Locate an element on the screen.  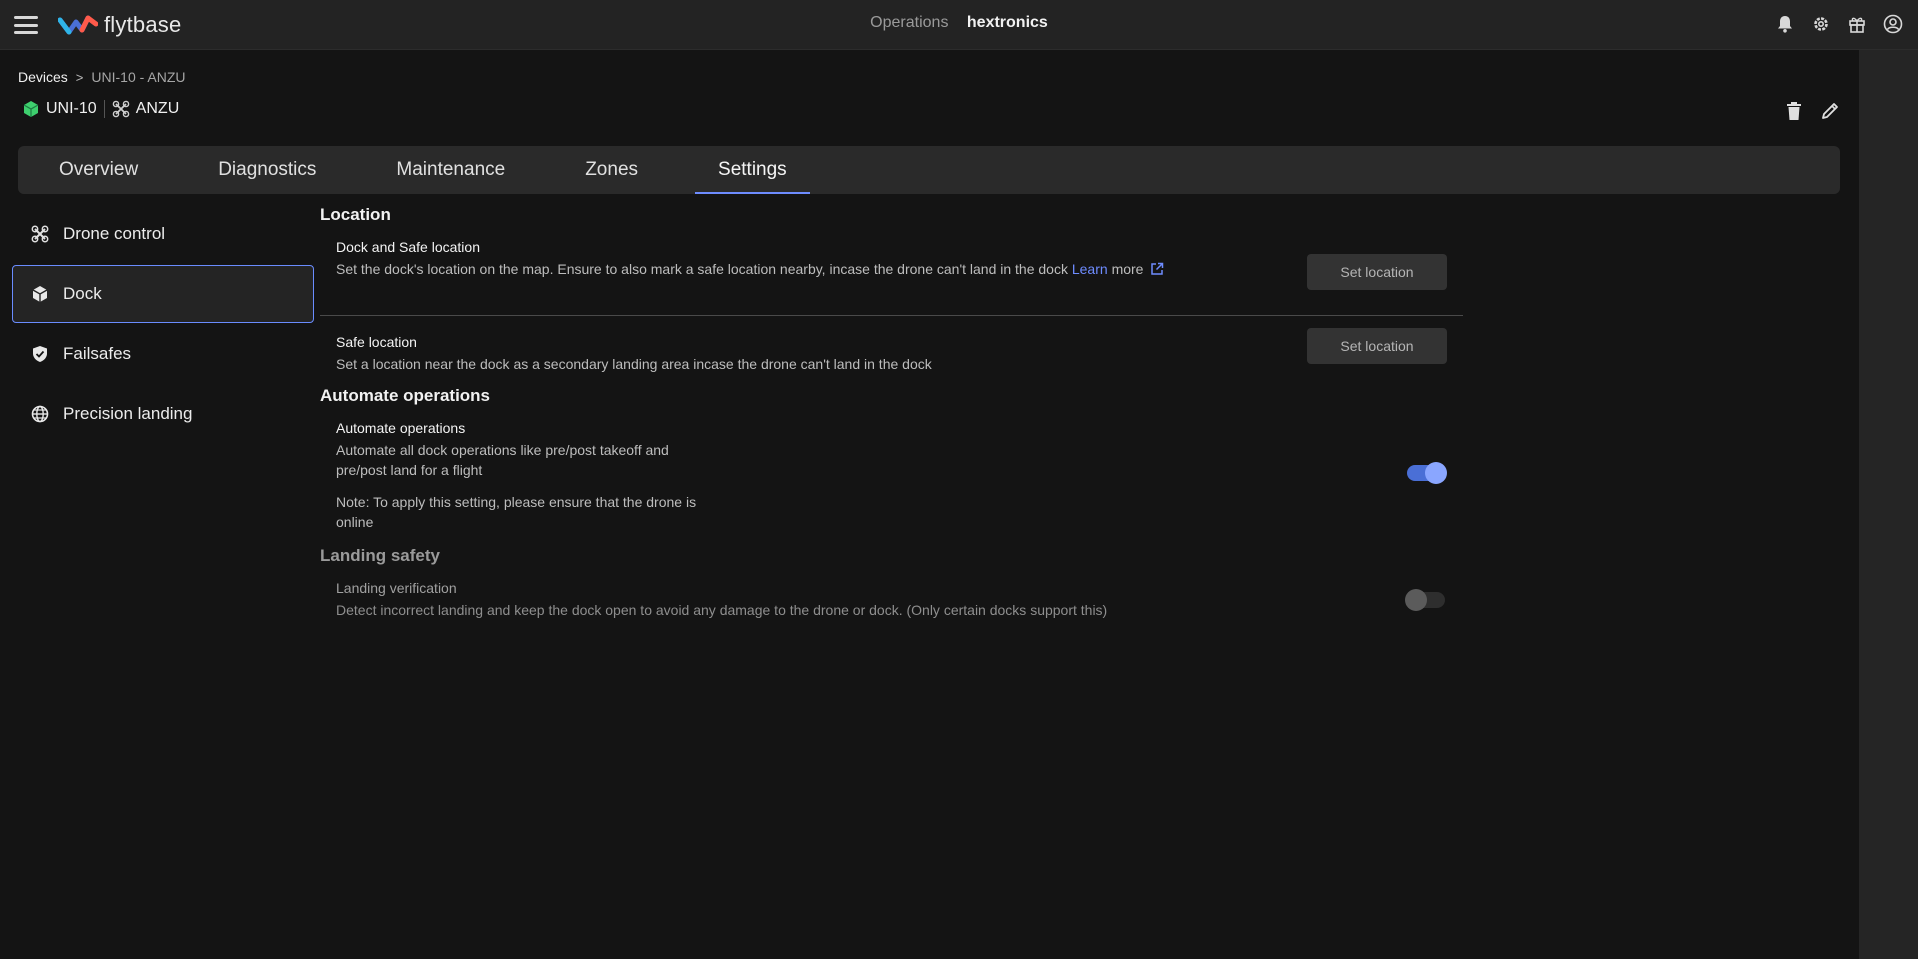
sidebar-item-precision-landing: Precision landing is located at coordinates (163, 414).